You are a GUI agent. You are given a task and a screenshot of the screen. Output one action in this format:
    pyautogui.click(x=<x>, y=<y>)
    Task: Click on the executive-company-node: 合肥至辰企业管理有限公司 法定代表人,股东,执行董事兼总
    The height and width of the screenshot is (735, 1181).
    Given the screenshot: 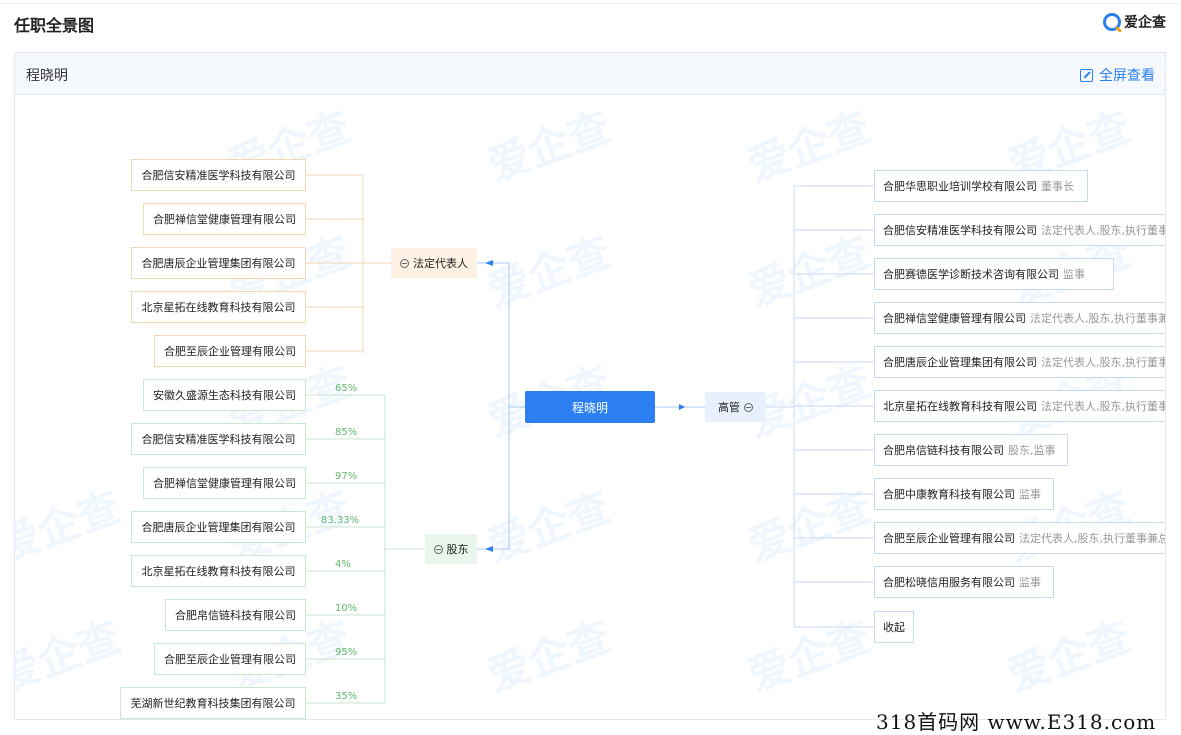 What is the action you would take?
    pyautogui.click(x=1020, y=538)
    